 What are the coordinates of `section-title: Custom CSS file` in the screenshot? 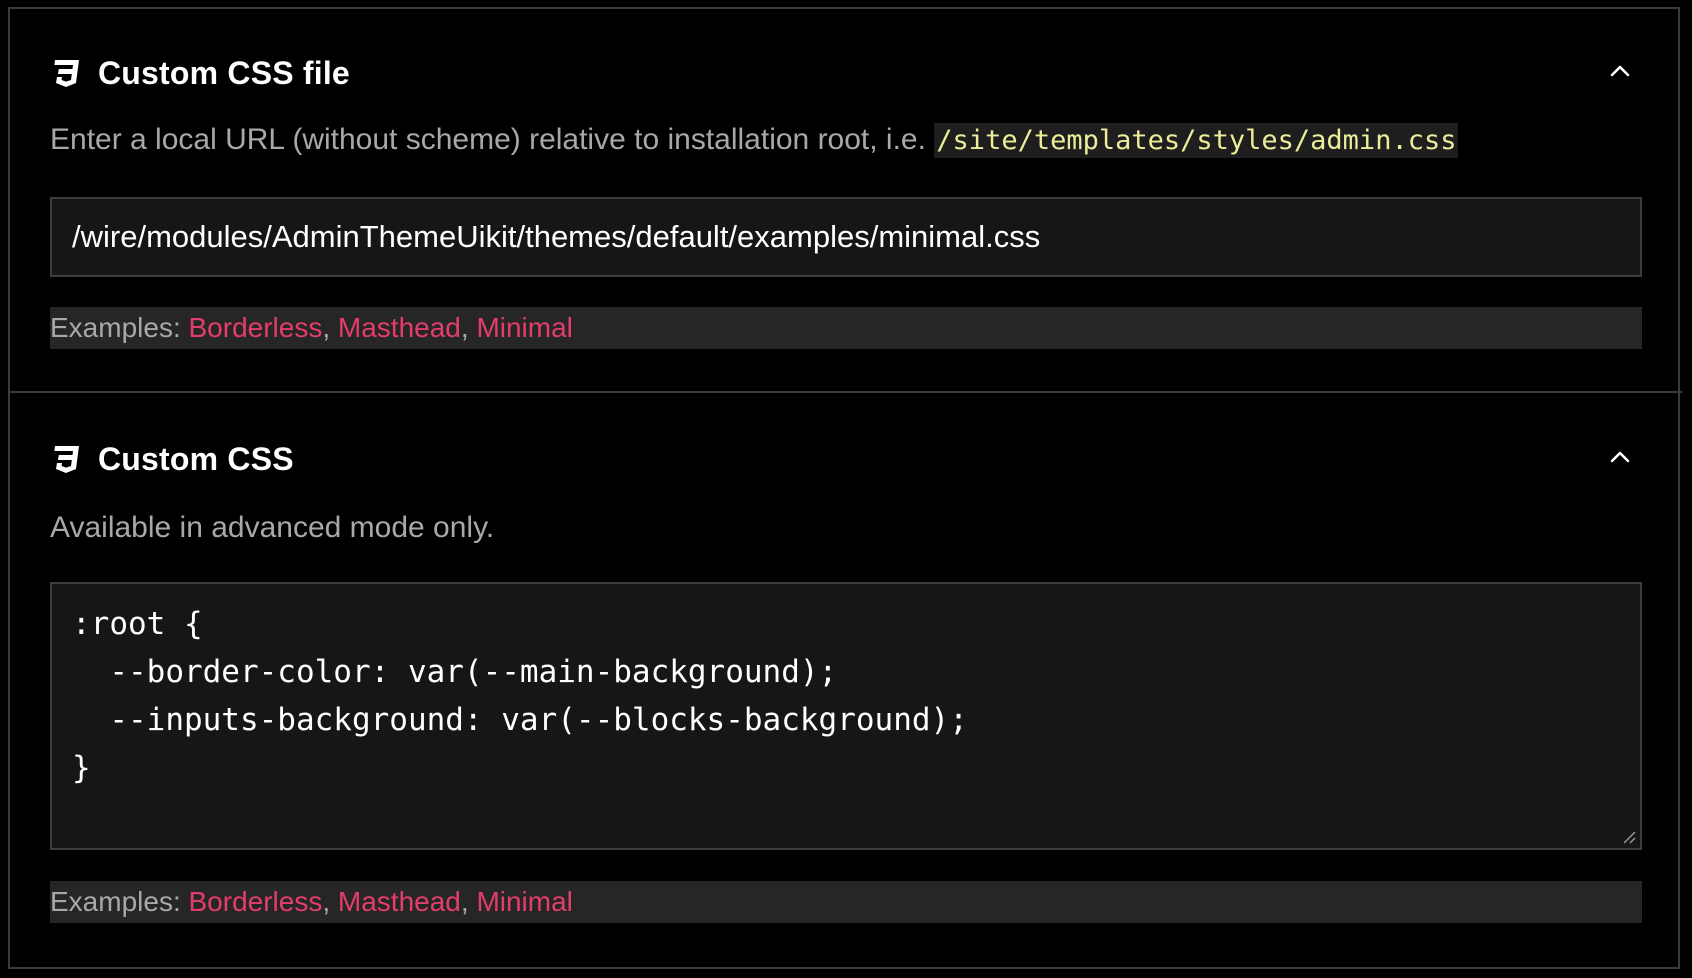 It's located at (224, 72).